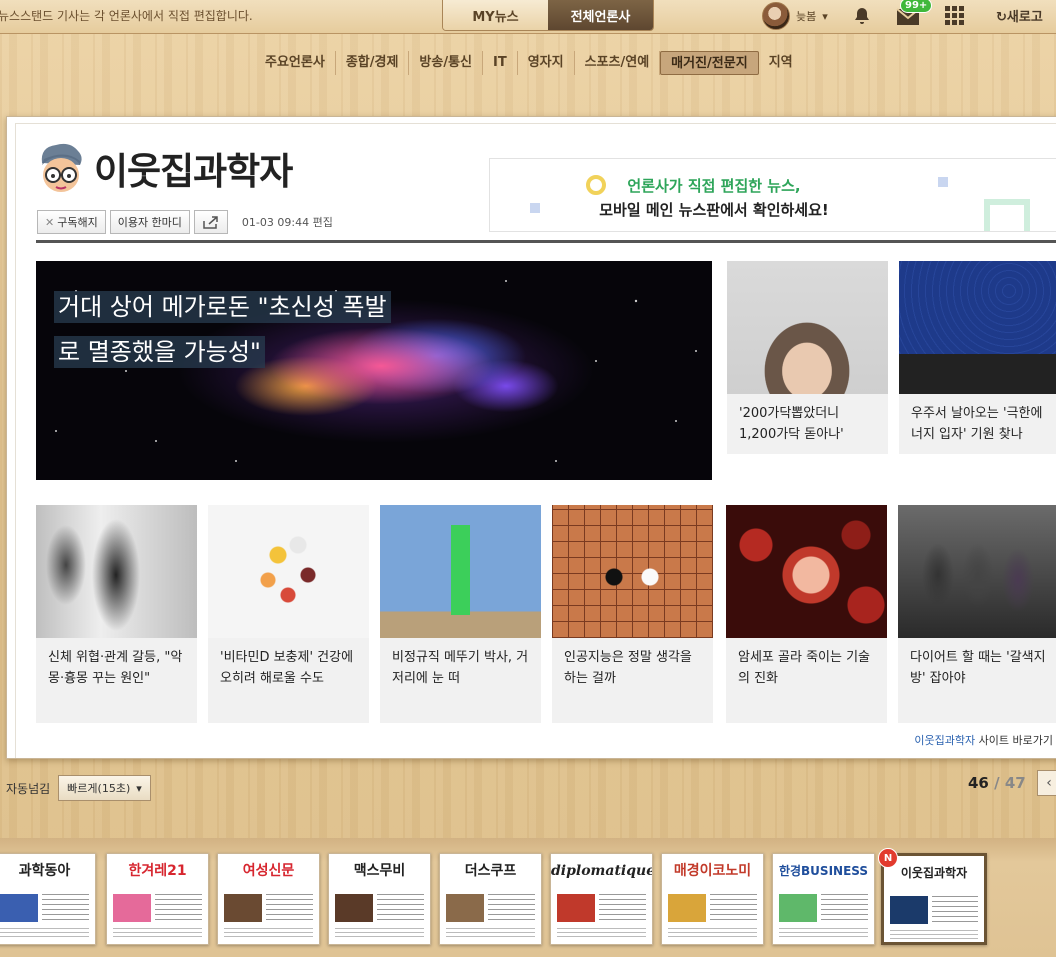  I want to click on prev-page-button: ‹, so click(1046, 783).